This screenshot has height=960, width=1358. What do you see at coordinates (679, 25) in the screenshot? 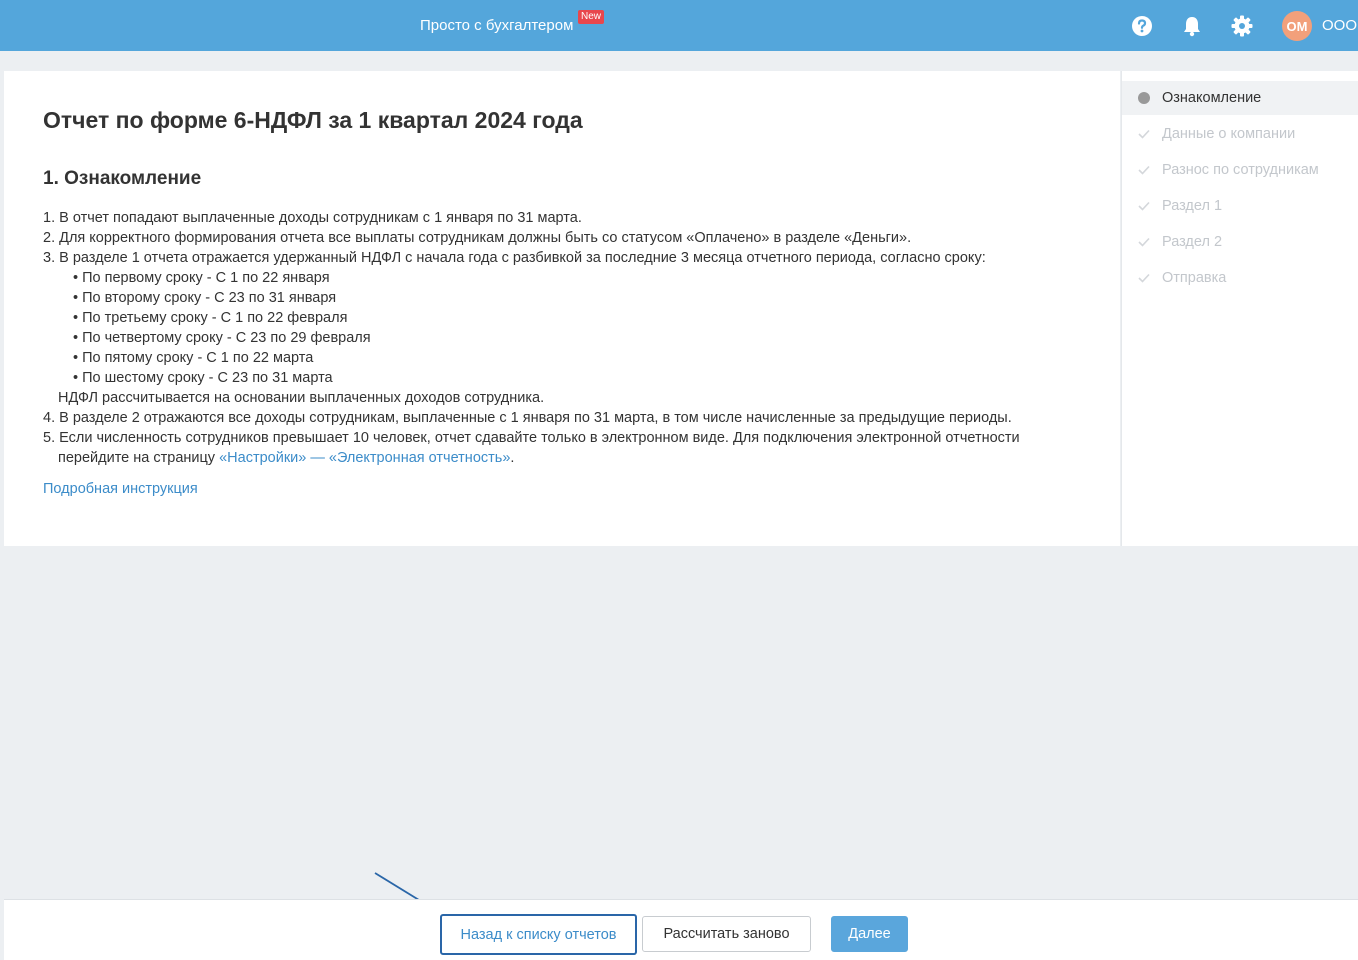
I see `top-bar: Просто с бухгалтером New ОМ ООО` at bounding box center [679, 25].